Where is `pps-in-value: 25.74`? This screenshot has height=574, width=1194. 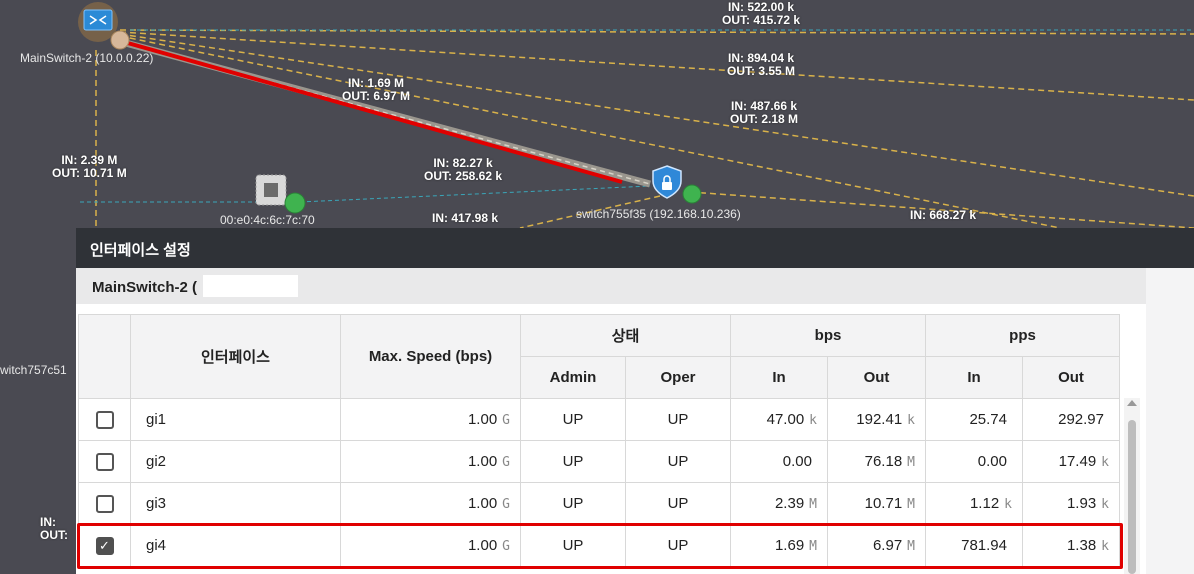 pps-in-value: 25.74 is located at coordinates (974, 419).